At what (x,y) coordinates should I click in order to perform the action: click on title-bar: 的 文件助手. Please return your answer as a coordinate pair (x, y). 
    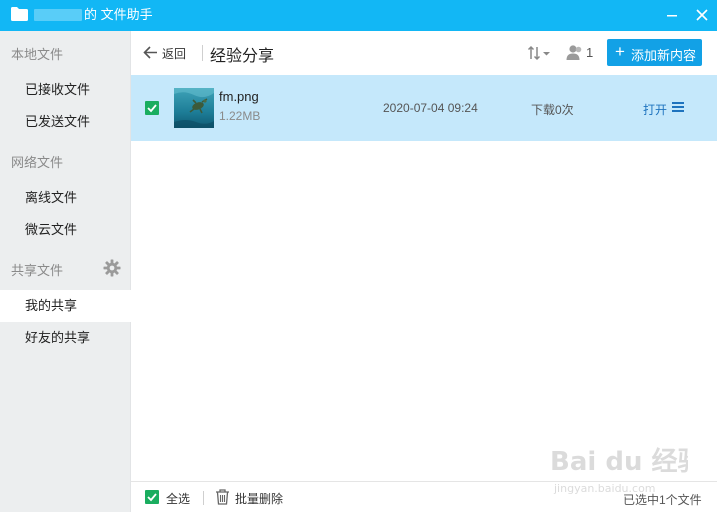
    Looking at the image, I should click on (358, 15).